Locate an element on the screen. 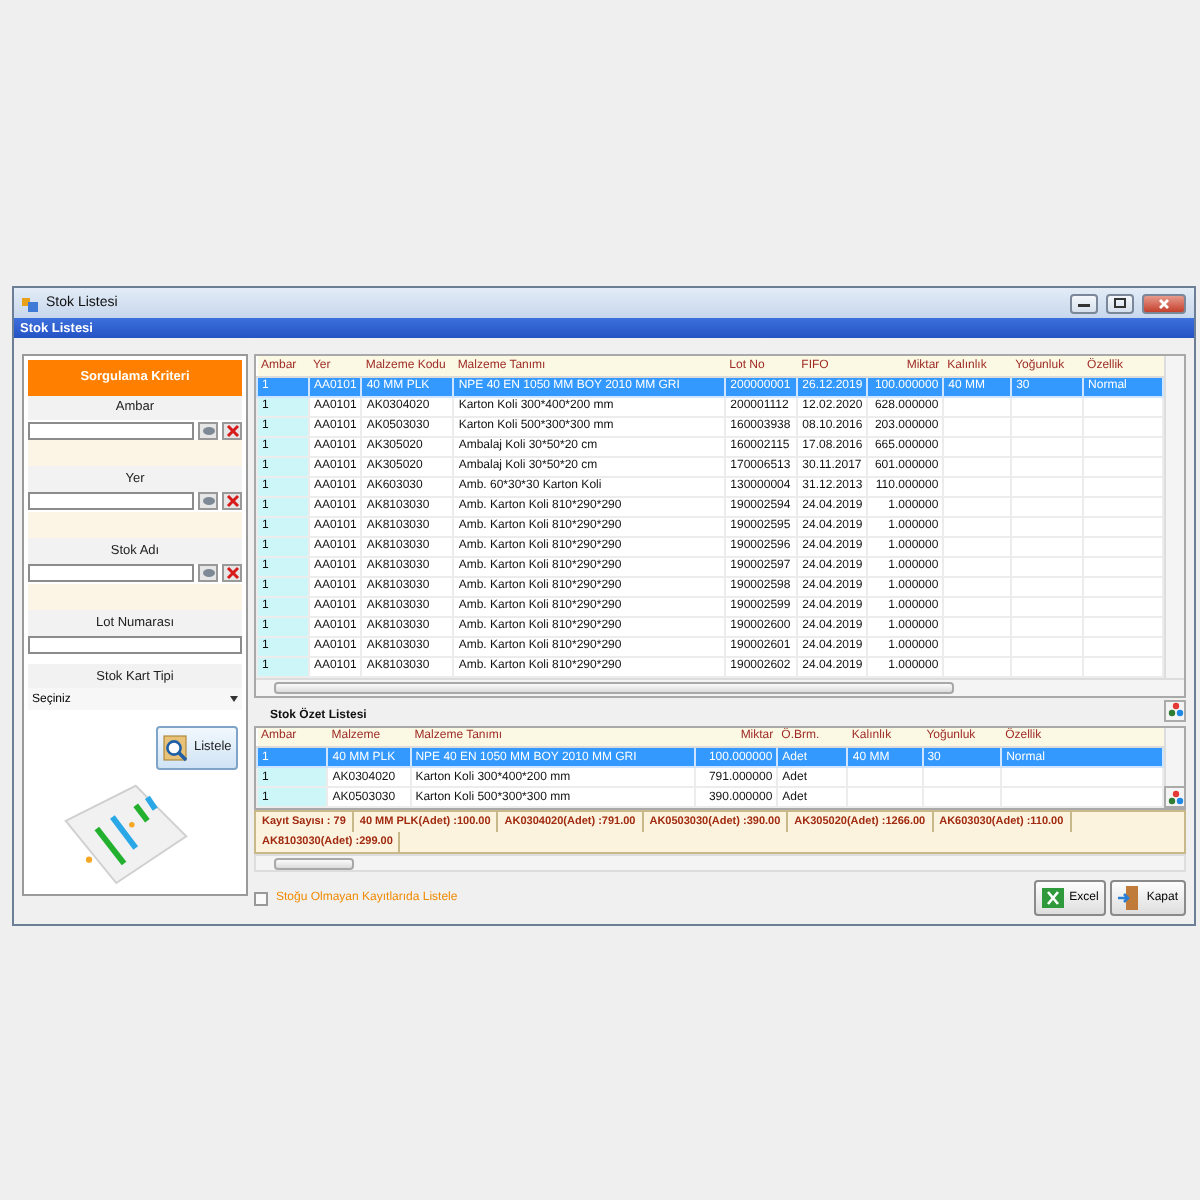  close-button is located at coordinates (1164, 303).